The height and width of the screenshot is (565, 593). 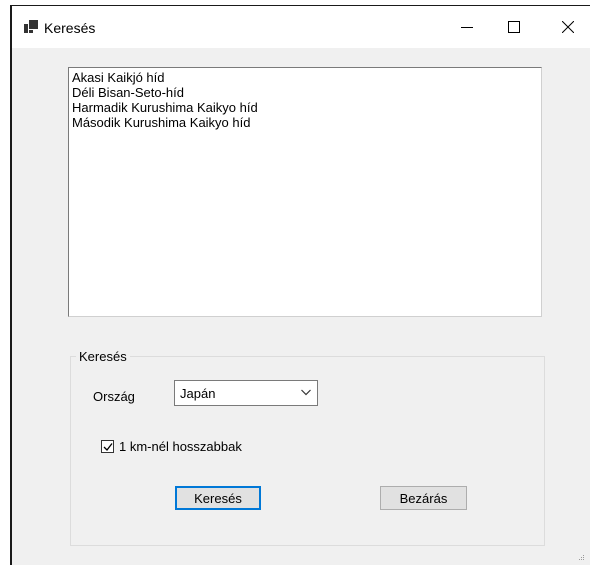 What do you see at coordinates (581, 557) in the screenshot?
I see `resize-grip-icon` at bounding box center [581, 557].